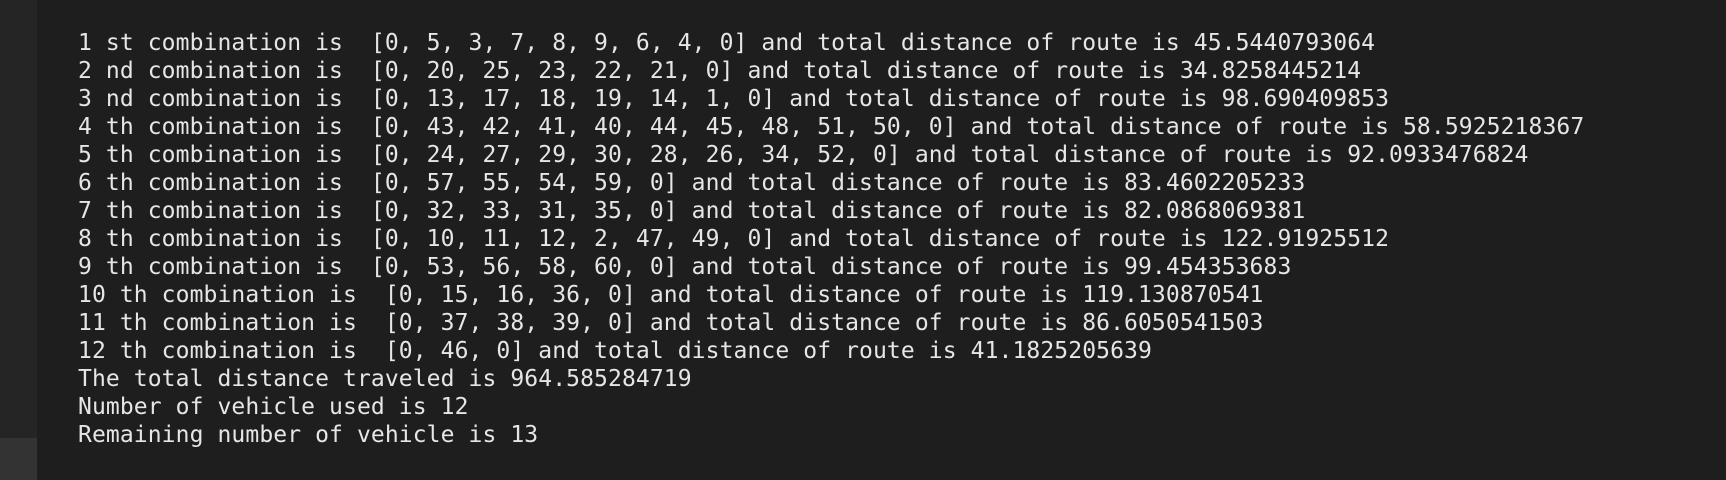 This screenshot has height=480, width=1726. I want to click on gutter-marker, so click(18, 459).